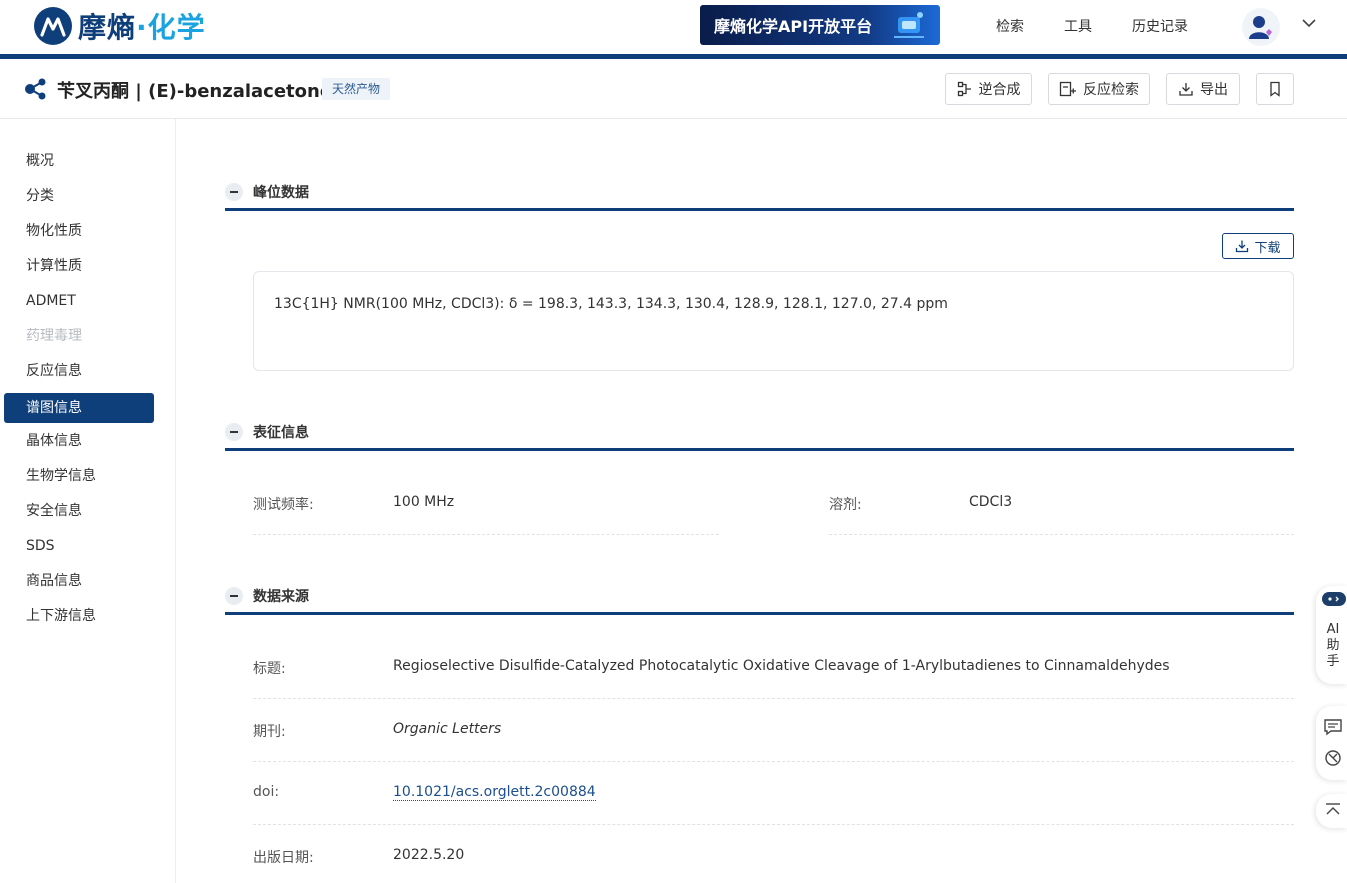 The image size is (1347, 883). Describe the element at coordinates (266, 792) in the screenshot. I see `doi-label: doi:` at that location.